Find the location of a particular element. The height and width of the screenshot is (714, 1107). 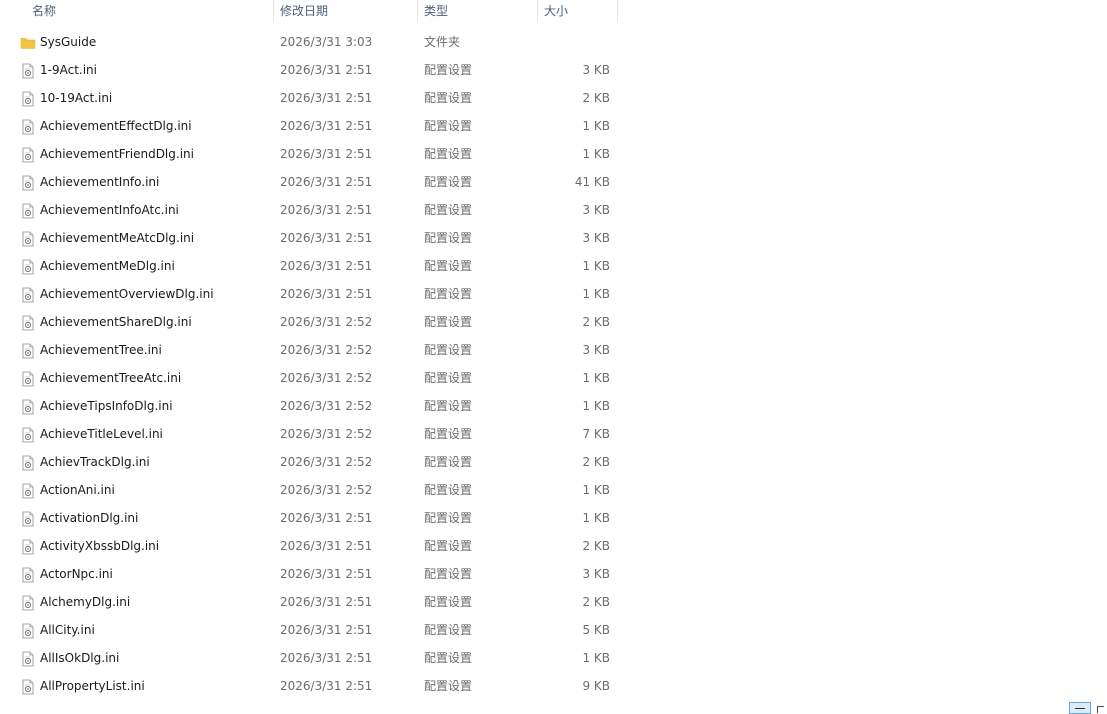

file-row: ActorNpc.ini 2026/3/31 2:51 配置设置 3 KB is located at coordinates (320, 574).